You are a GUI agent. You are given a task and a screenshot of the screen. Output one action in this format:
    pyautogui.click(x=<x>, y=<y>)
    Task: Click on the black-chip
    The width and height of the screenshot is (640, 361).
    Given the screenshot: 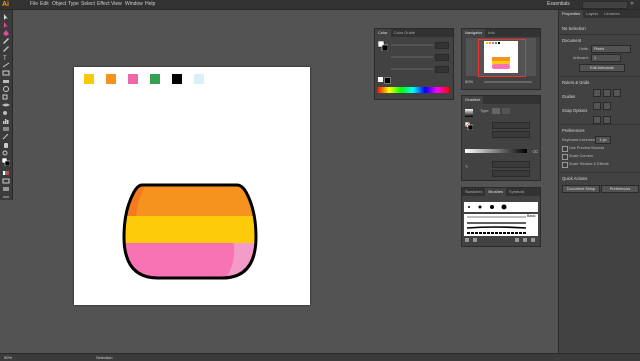 What is the action you would take?
    pyautogui.click(x=387, y=80)
    